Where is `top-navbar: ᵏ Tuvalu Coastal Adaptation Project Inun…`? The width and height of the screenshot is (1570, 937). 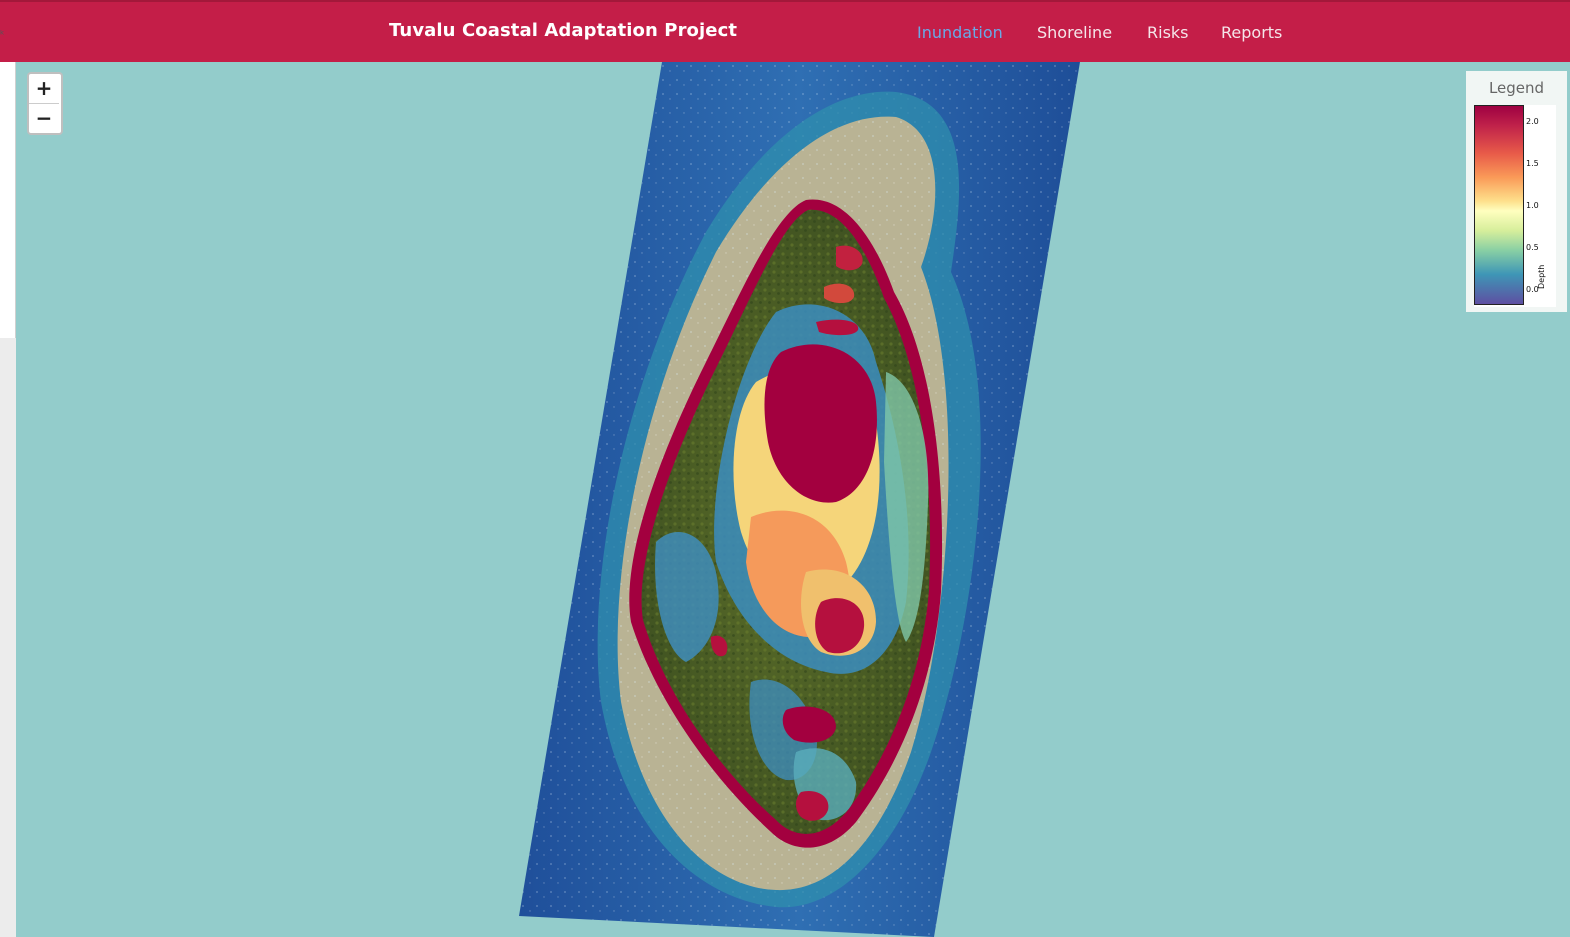 top-navbar: ᵏ Tuvalu Coastal Adaptation Project Inun… is located at coordinates (785, 31).